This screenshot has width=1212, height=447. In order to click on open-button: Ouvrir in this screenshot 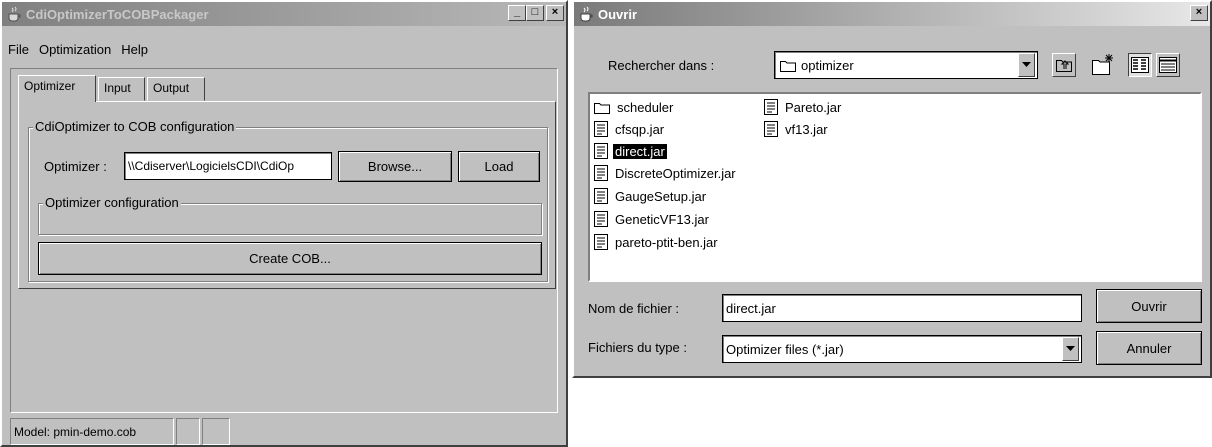, I will do `click(1149, 306)`.